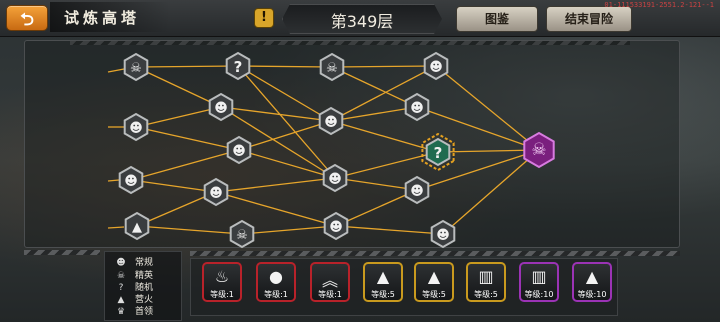  I want to click on legend-label: 常规, so click(144, 263).